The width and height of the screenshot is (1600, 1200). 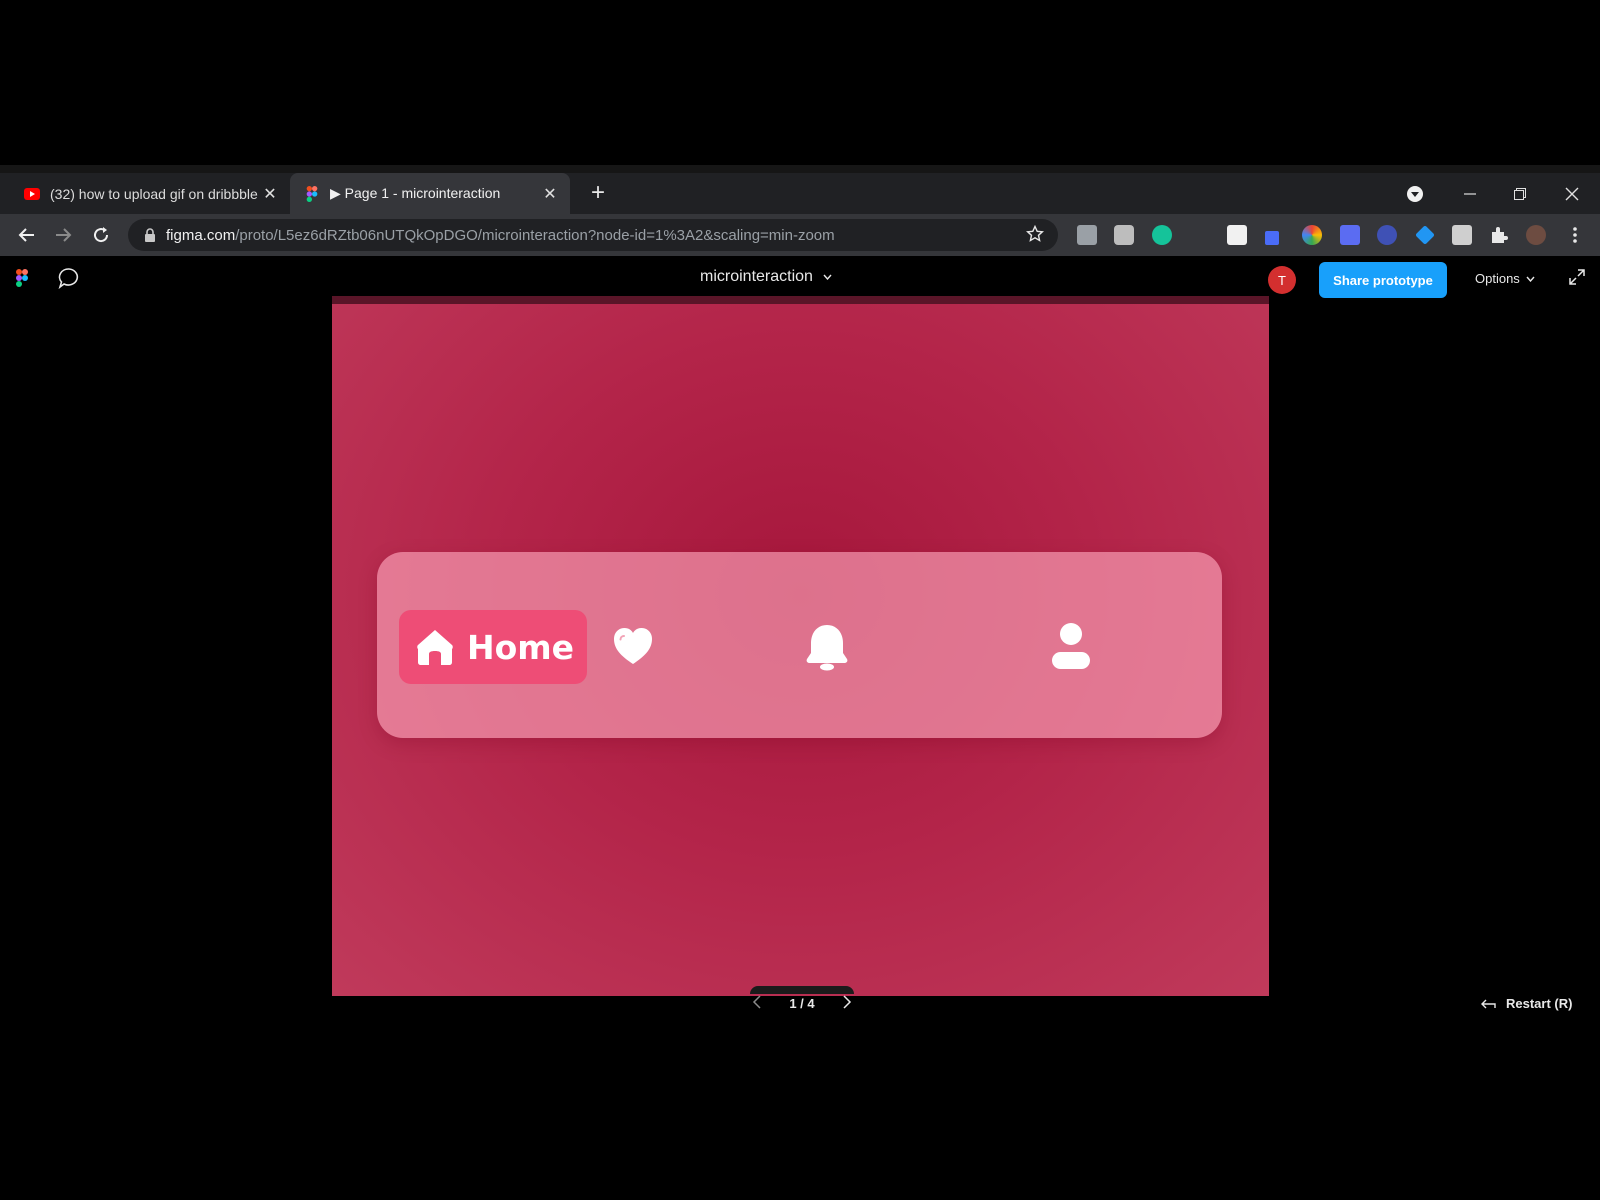 I want to click on camera-extension-icon, so click(x=1124, y=235).